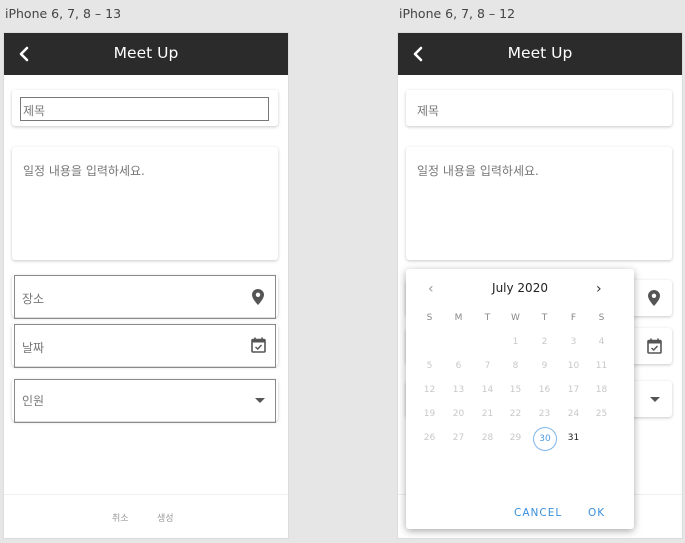 This screenshot has width=685, height=543. I want to click on date-placeholder: 날짜, so click(33, 348).